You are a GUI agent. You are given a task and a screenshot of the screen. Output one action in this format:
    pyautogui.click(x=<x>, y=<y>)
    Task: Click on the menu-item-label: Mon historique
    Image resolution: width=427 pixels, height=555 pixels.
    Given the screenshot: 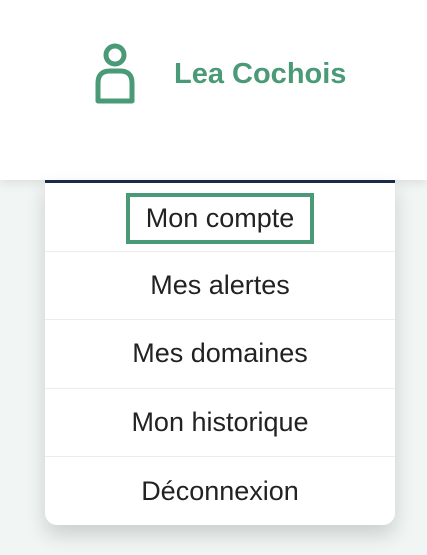 What is the action you would take?
    pyautogui.click(x=220, y=421)
    